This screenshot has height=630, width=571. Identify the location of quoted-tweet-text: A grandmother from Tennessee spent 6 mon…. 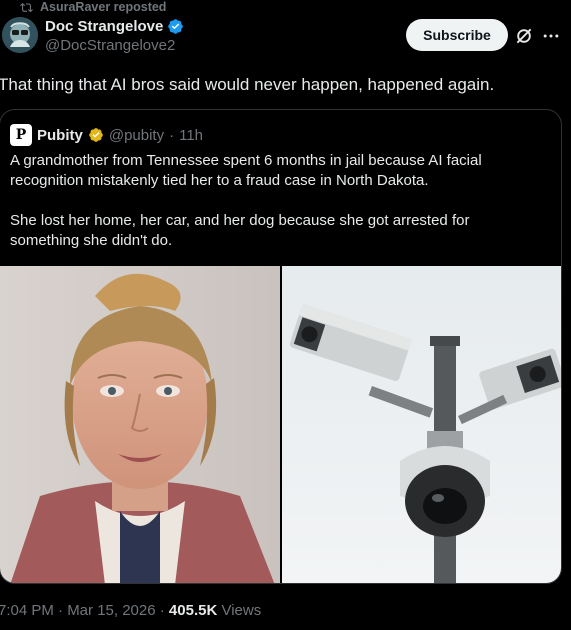
(270, 201).